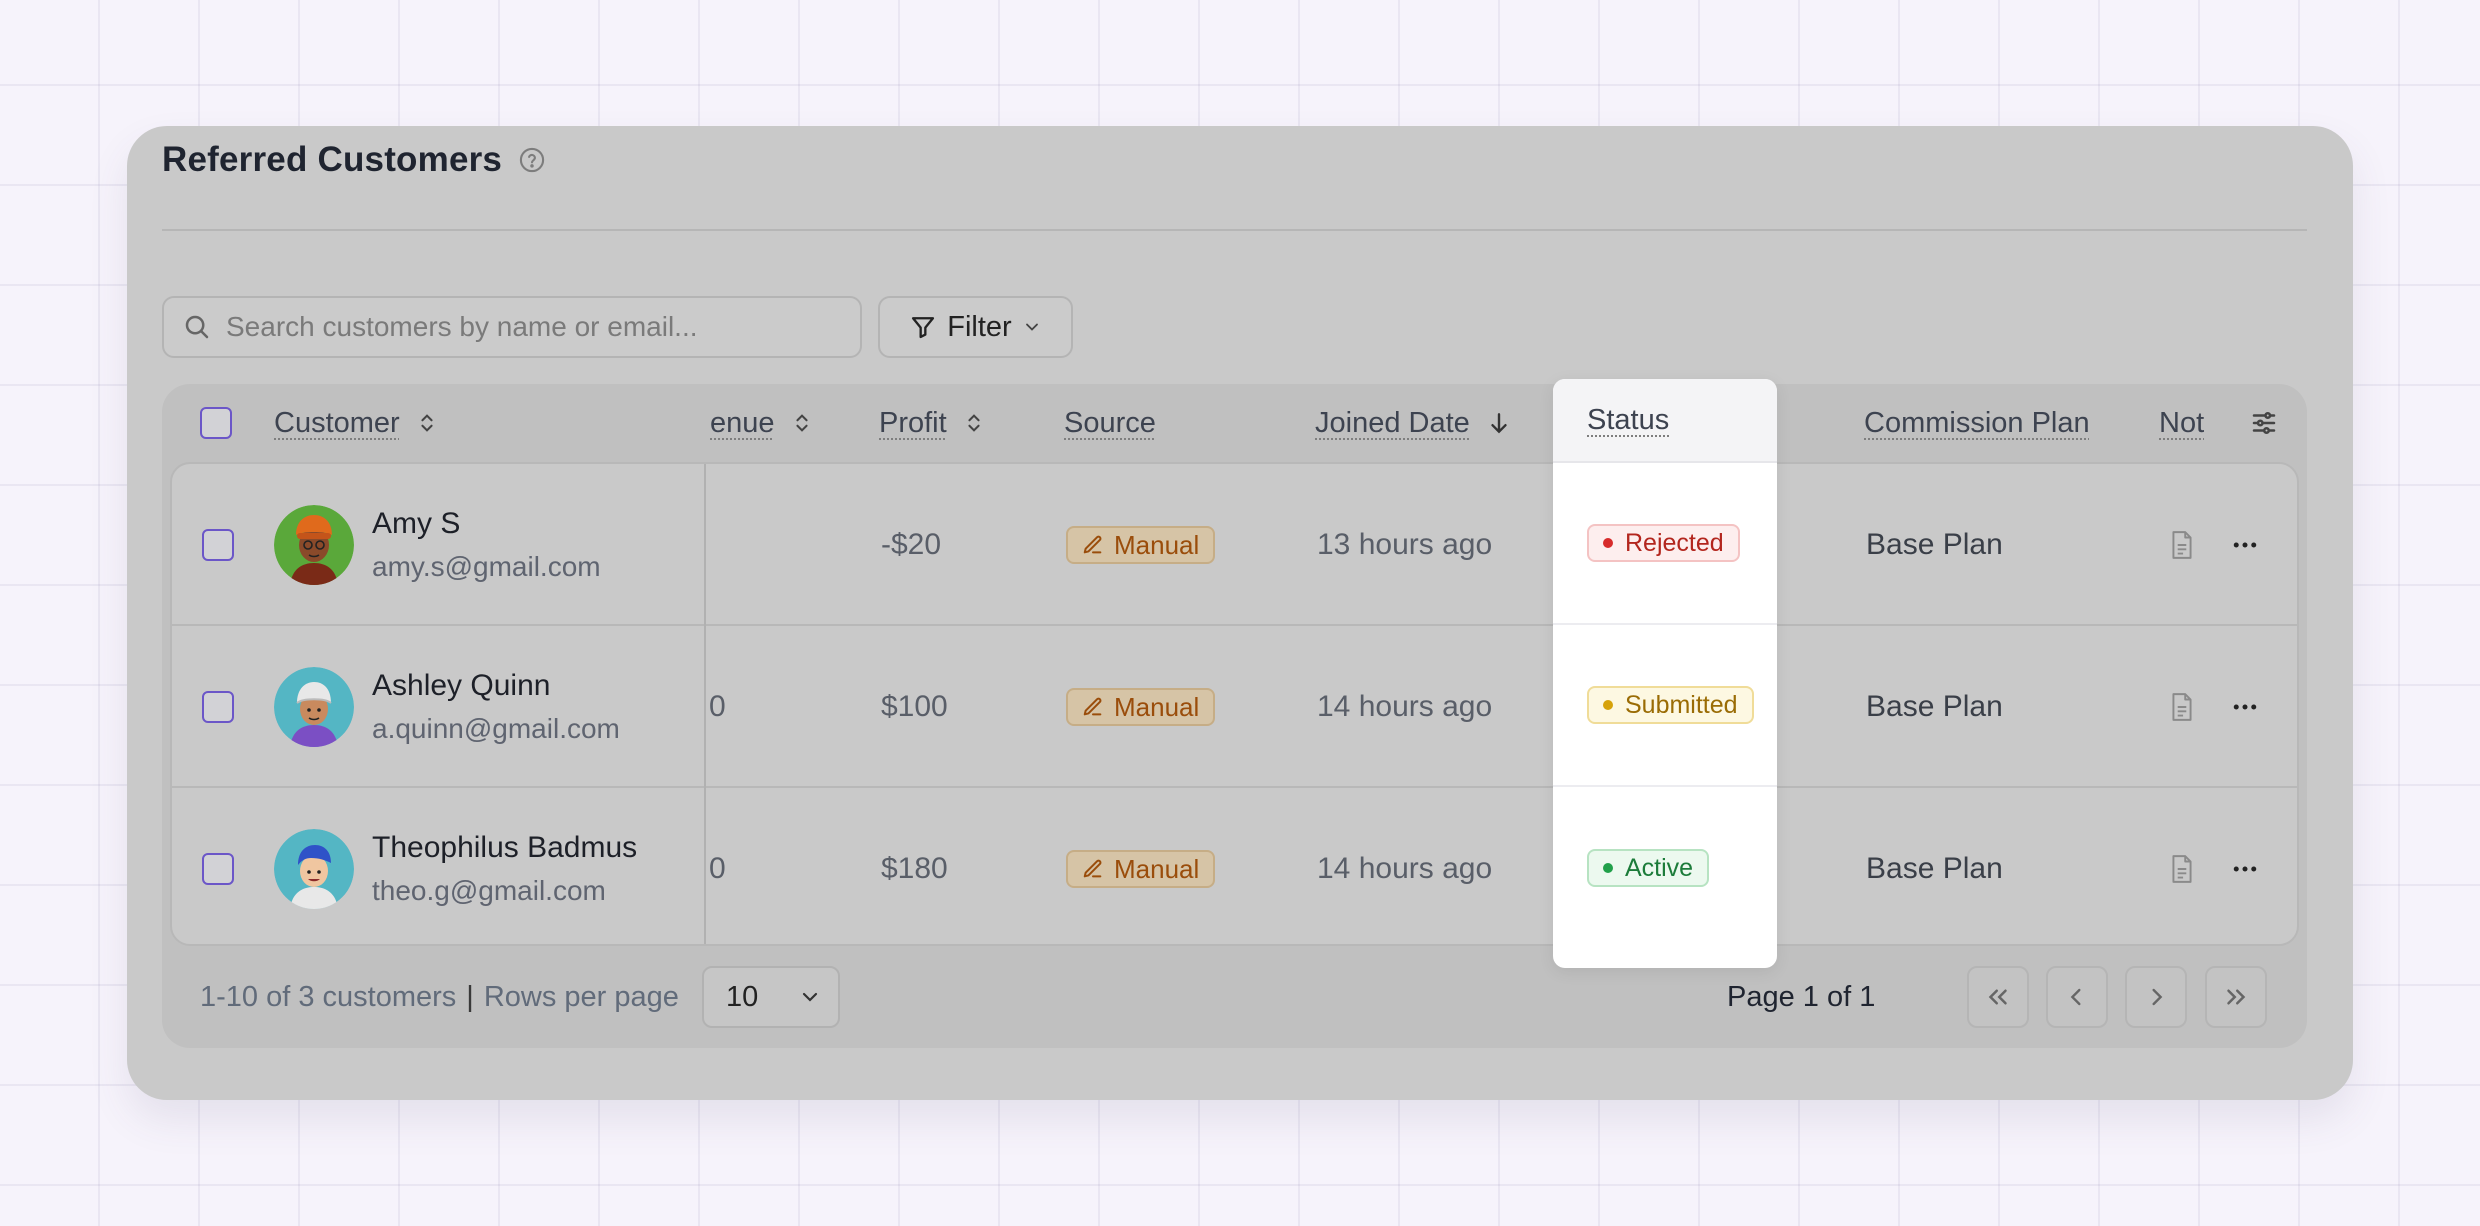 The height and width of the screenshot is (1226, 2480). Describe the element at coordinates (1499, 423) in the screenshot. I see `arrow-down-icon` at that location.